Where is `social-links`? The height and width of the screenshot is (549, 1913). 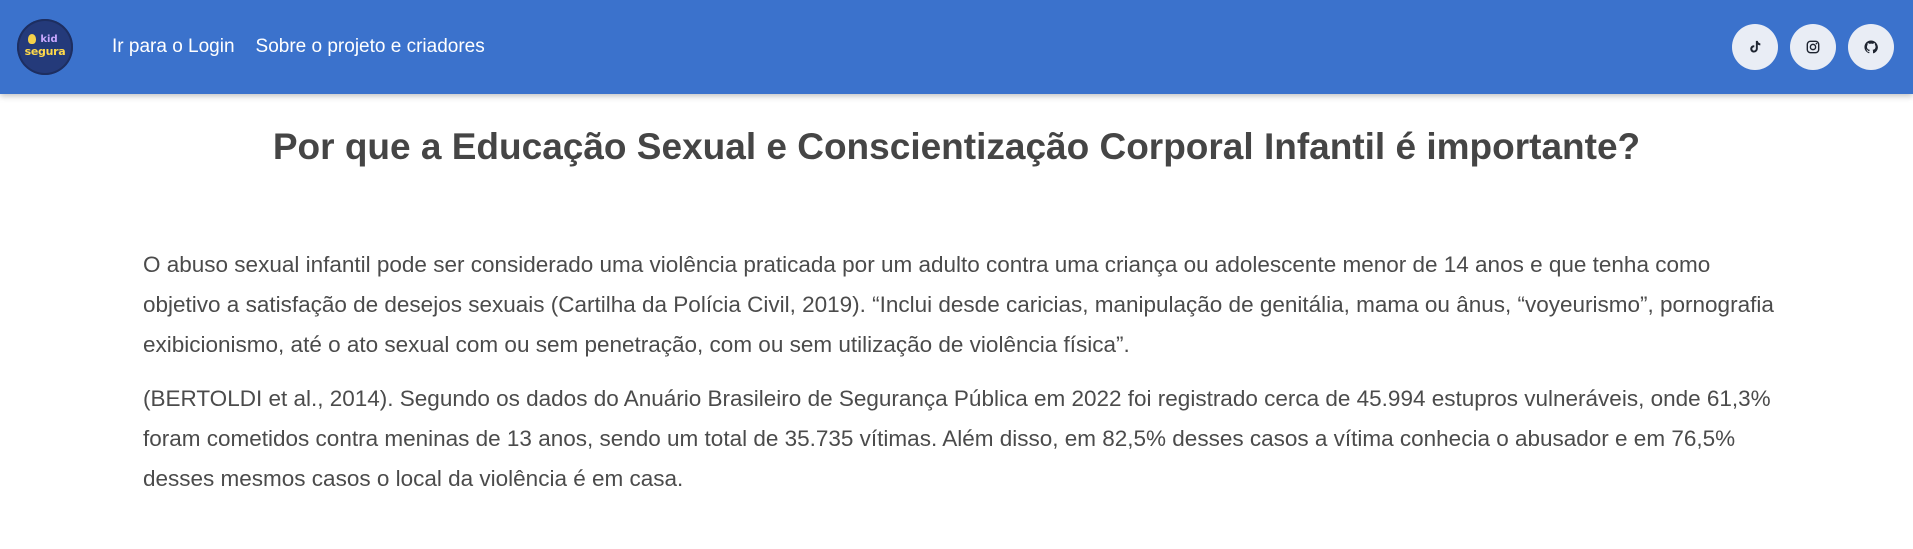
social-links is located at coordinates (1813, 47).